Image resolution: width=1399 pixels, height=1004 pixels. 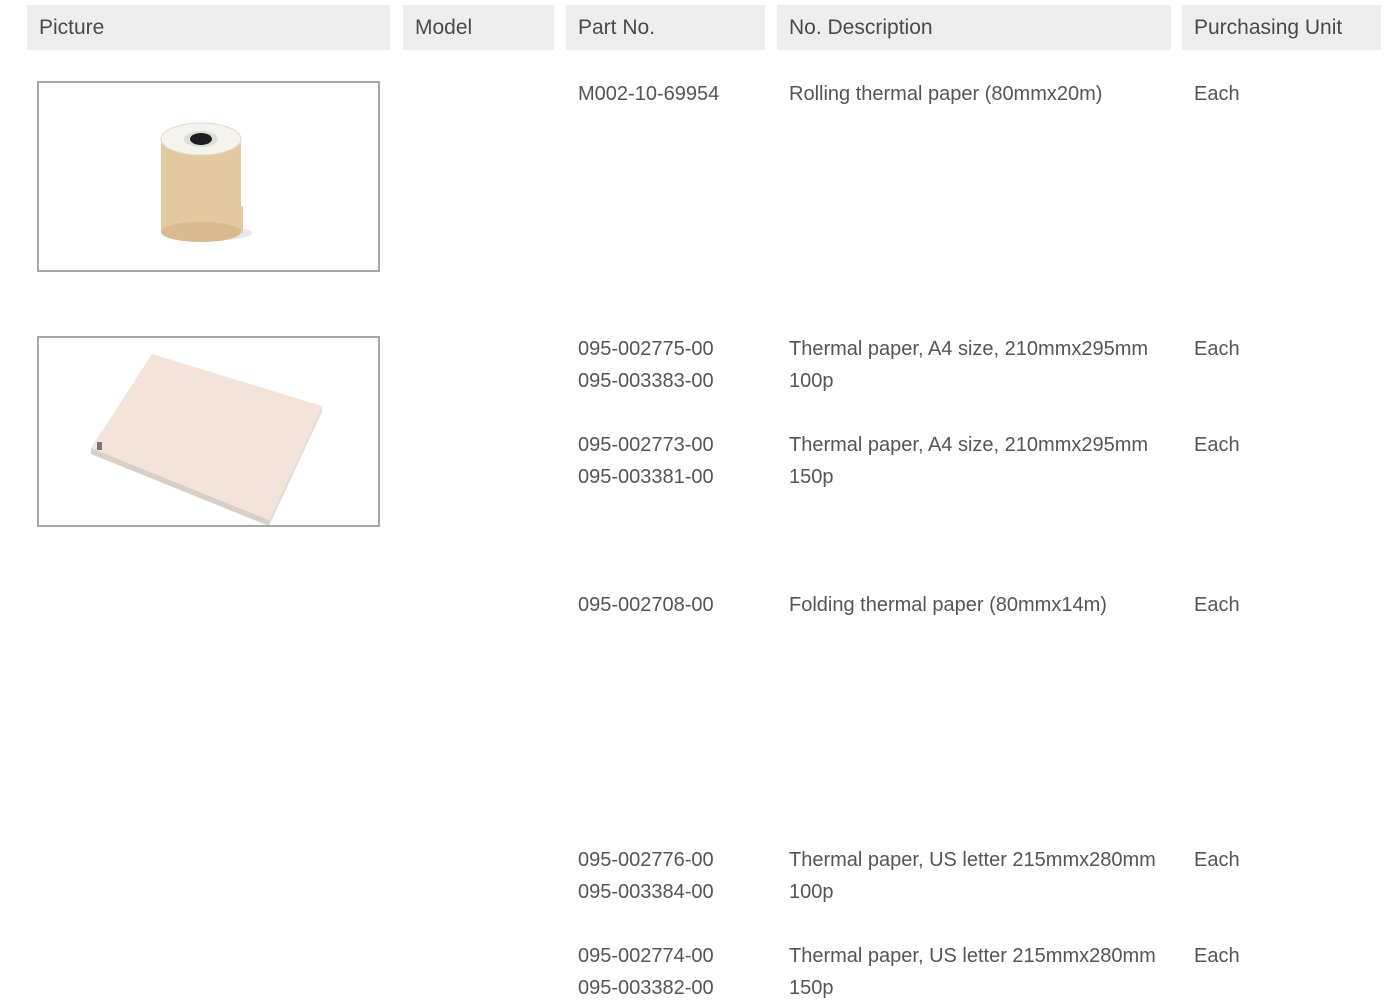 I want to click on part-no-row6-line2: 095-003382-00, so click(x=646, y=988).